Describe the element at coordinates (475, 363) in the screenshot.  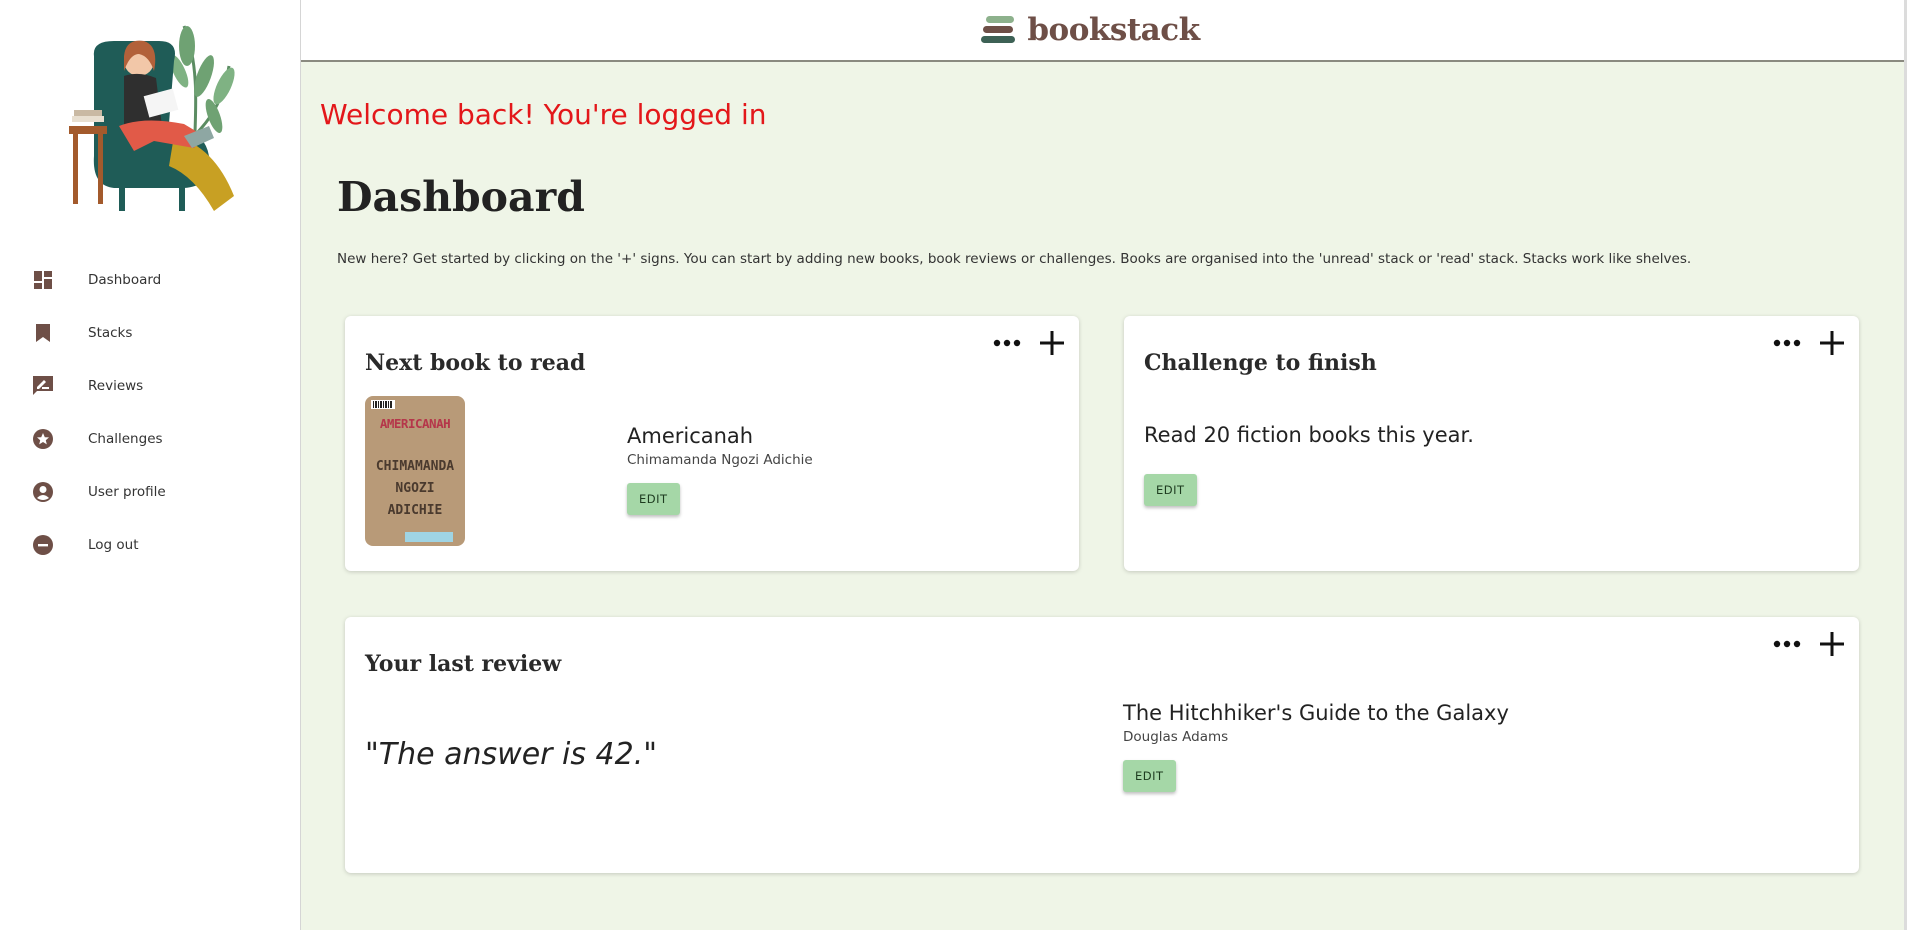
I see `card-title: Next book to read` at that location.